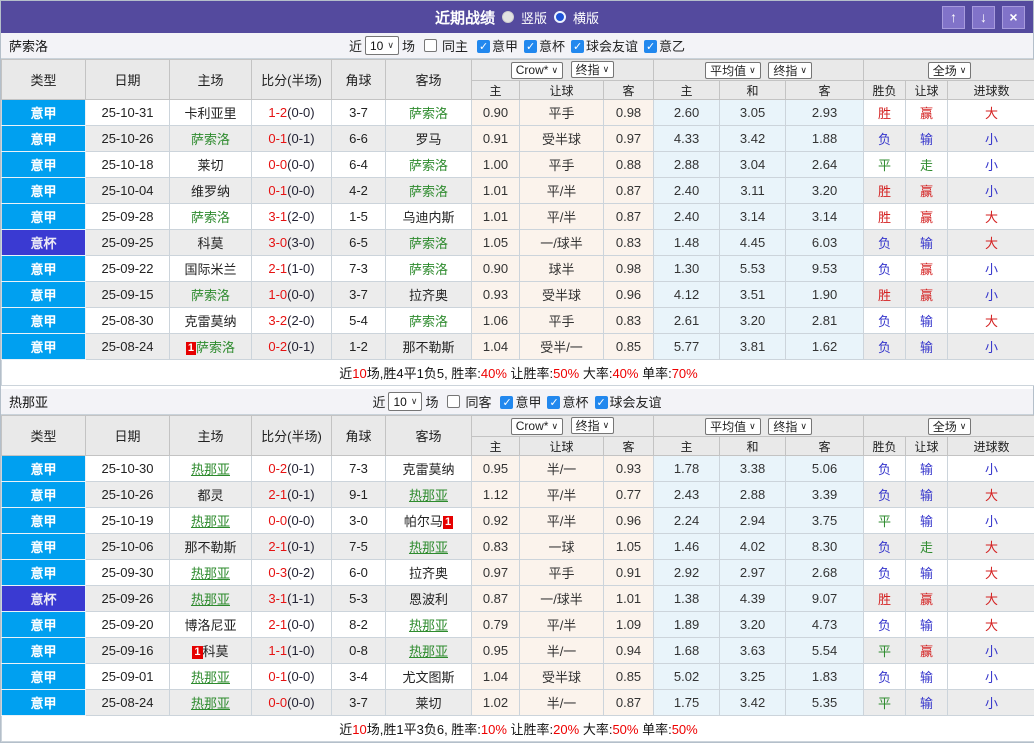 The image size is (1034, 743). Describe the element at coordinates (423, 521) in the screenshot. I see `team-link: 帕尔马` at that location.